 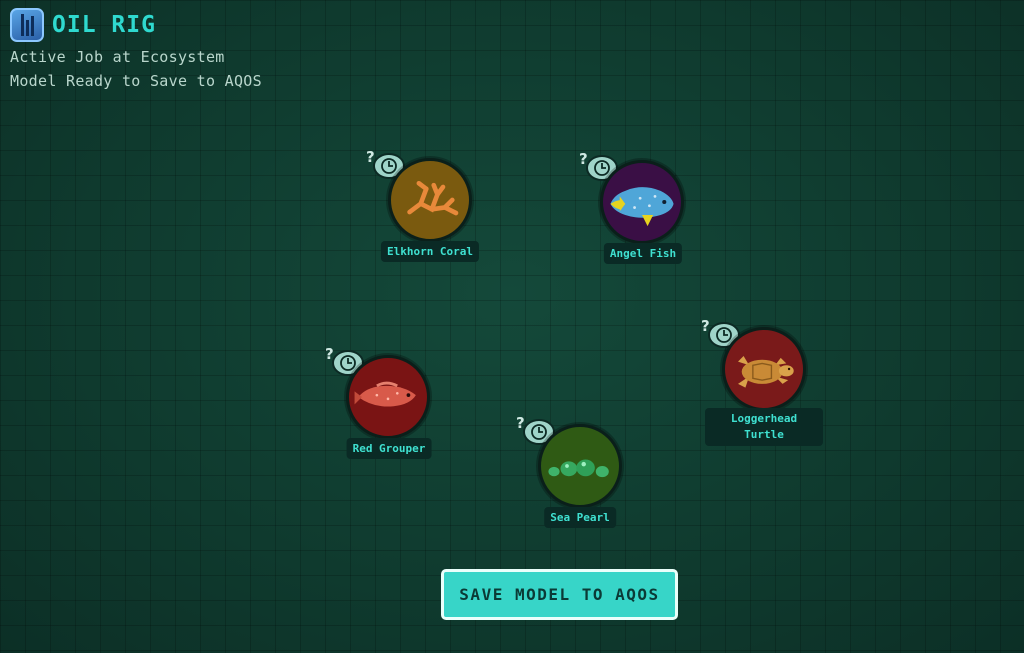 I want to click on species-label: Sea Pearl, so click(x=580, y=517).